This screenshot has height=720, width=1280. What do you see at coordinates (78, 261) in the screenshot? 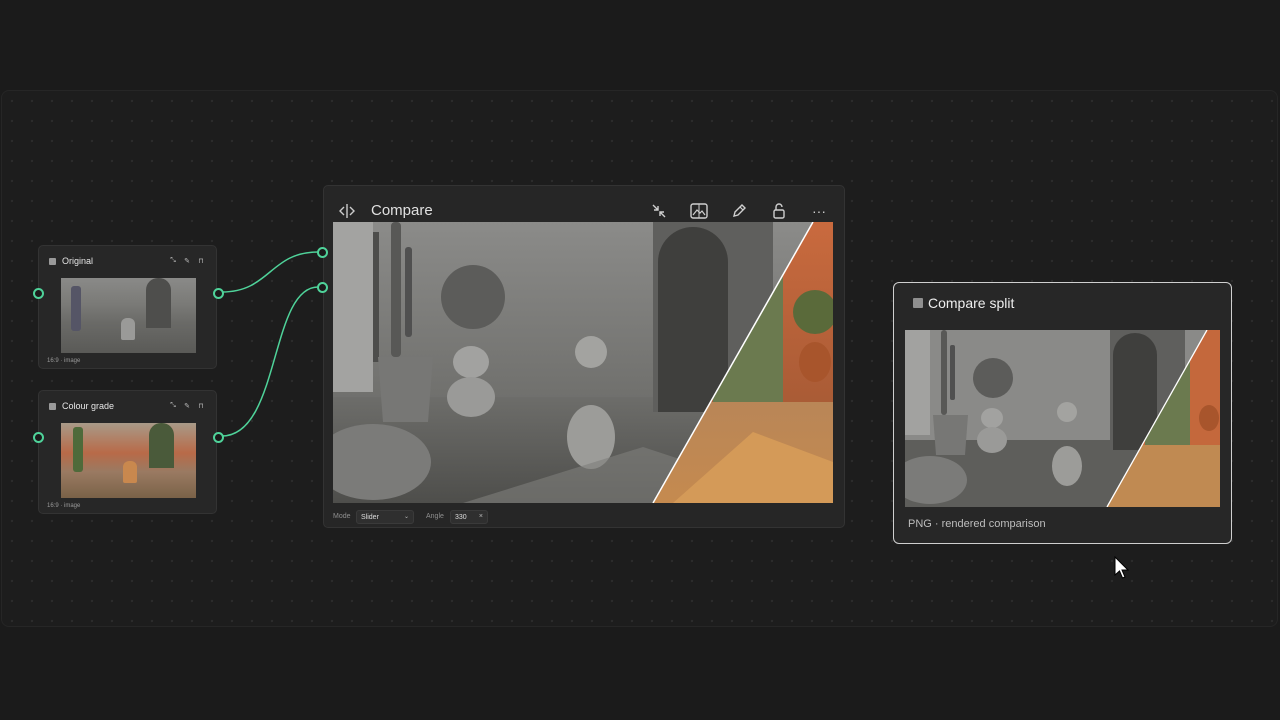
I see `node-title: Original` at bounding box center [78, 261].